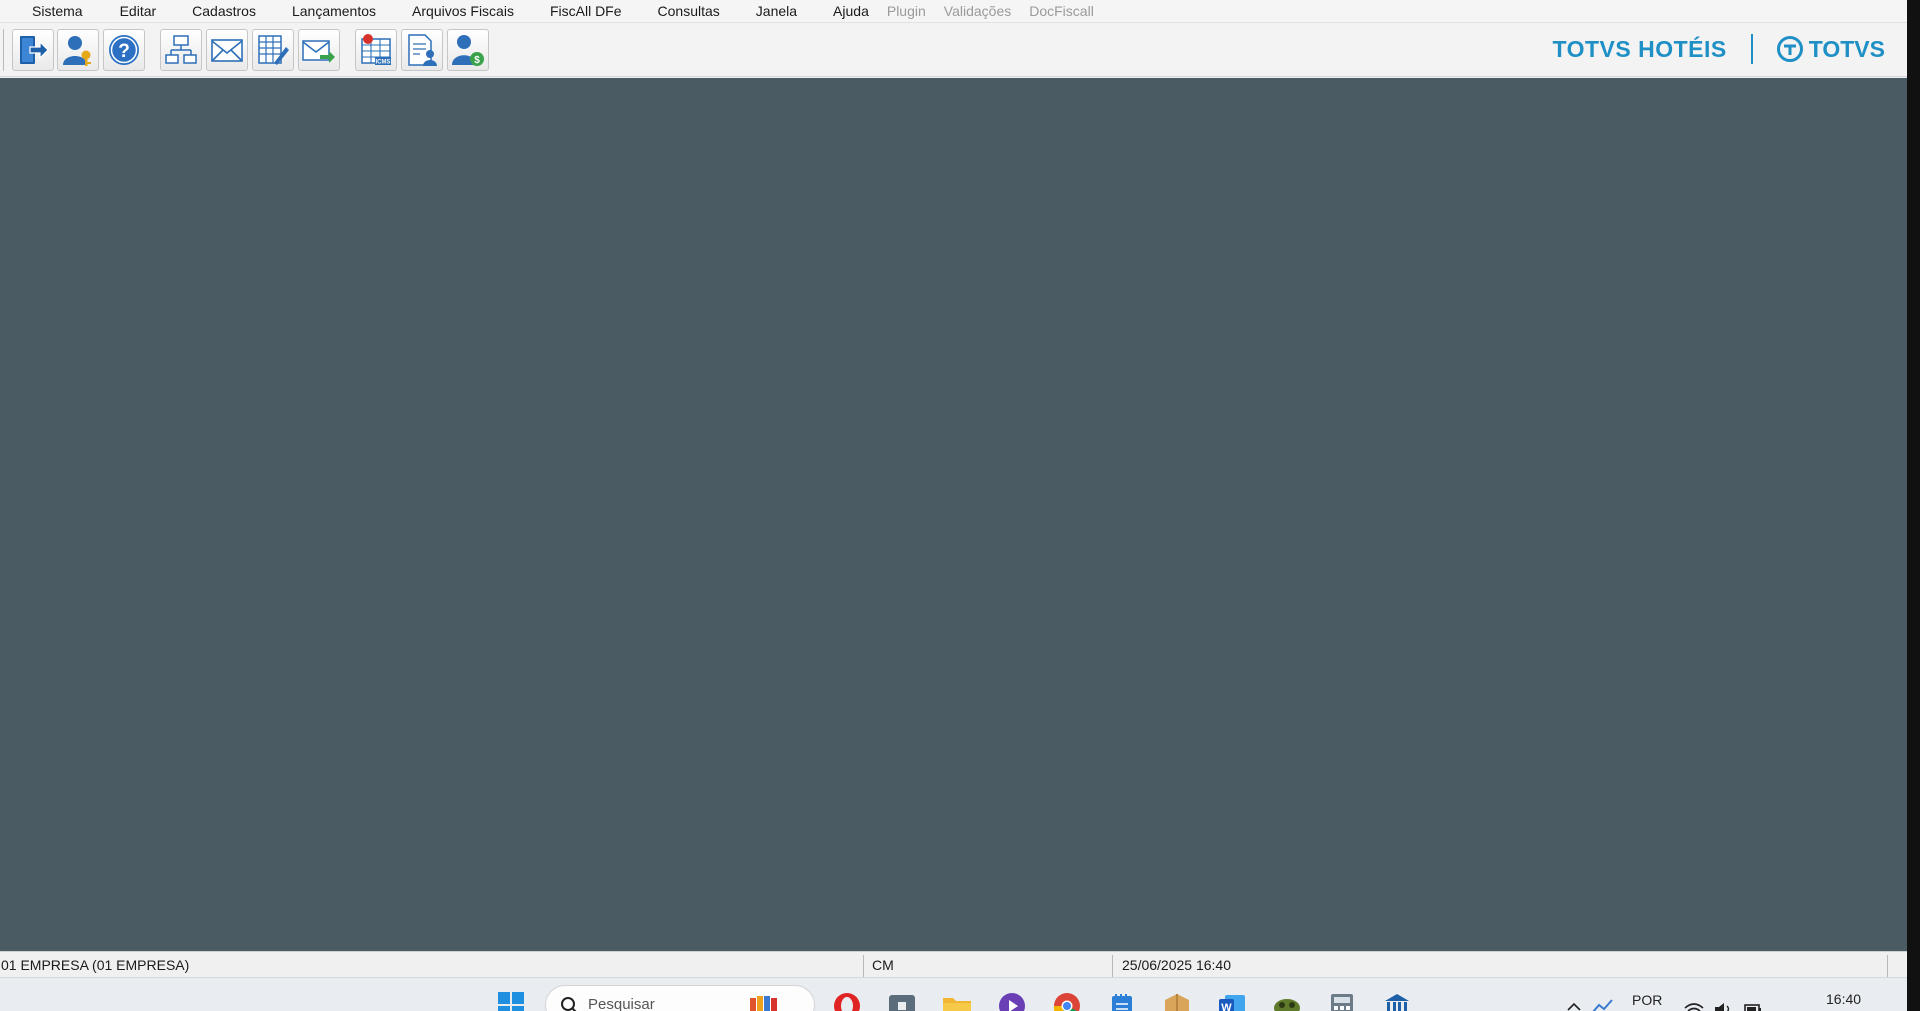 The image size is (1920, 1011). I want to click on user-key-icon, so click(77, 51).